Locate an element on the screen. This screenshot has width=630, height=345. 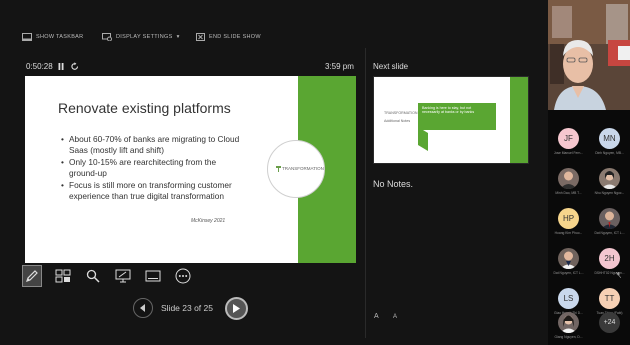
display-settings-label: DISPLAY SETTINGS is located at coordinates (144, 37).